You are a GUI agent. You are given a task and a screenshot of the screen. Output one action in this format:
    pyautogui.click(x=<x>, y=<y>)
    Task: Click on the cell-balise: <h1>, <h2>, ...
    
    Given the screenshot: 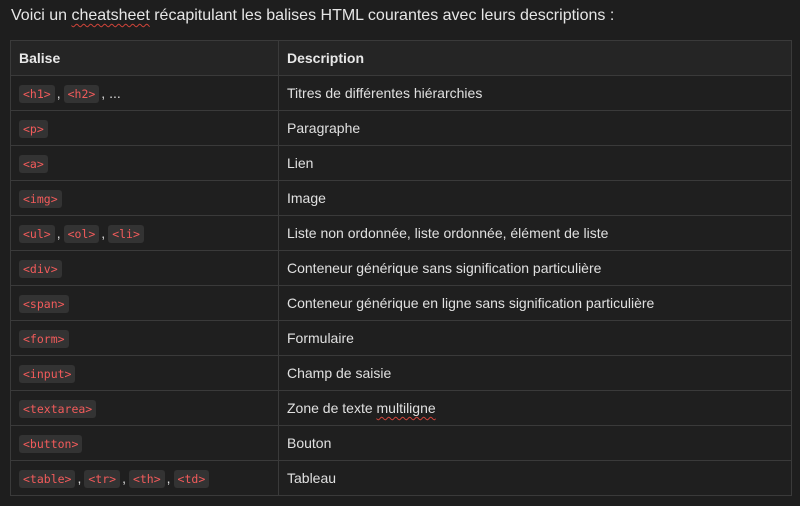 What is the action you would take?
    pyautogui.click(x=144, y=93)
    